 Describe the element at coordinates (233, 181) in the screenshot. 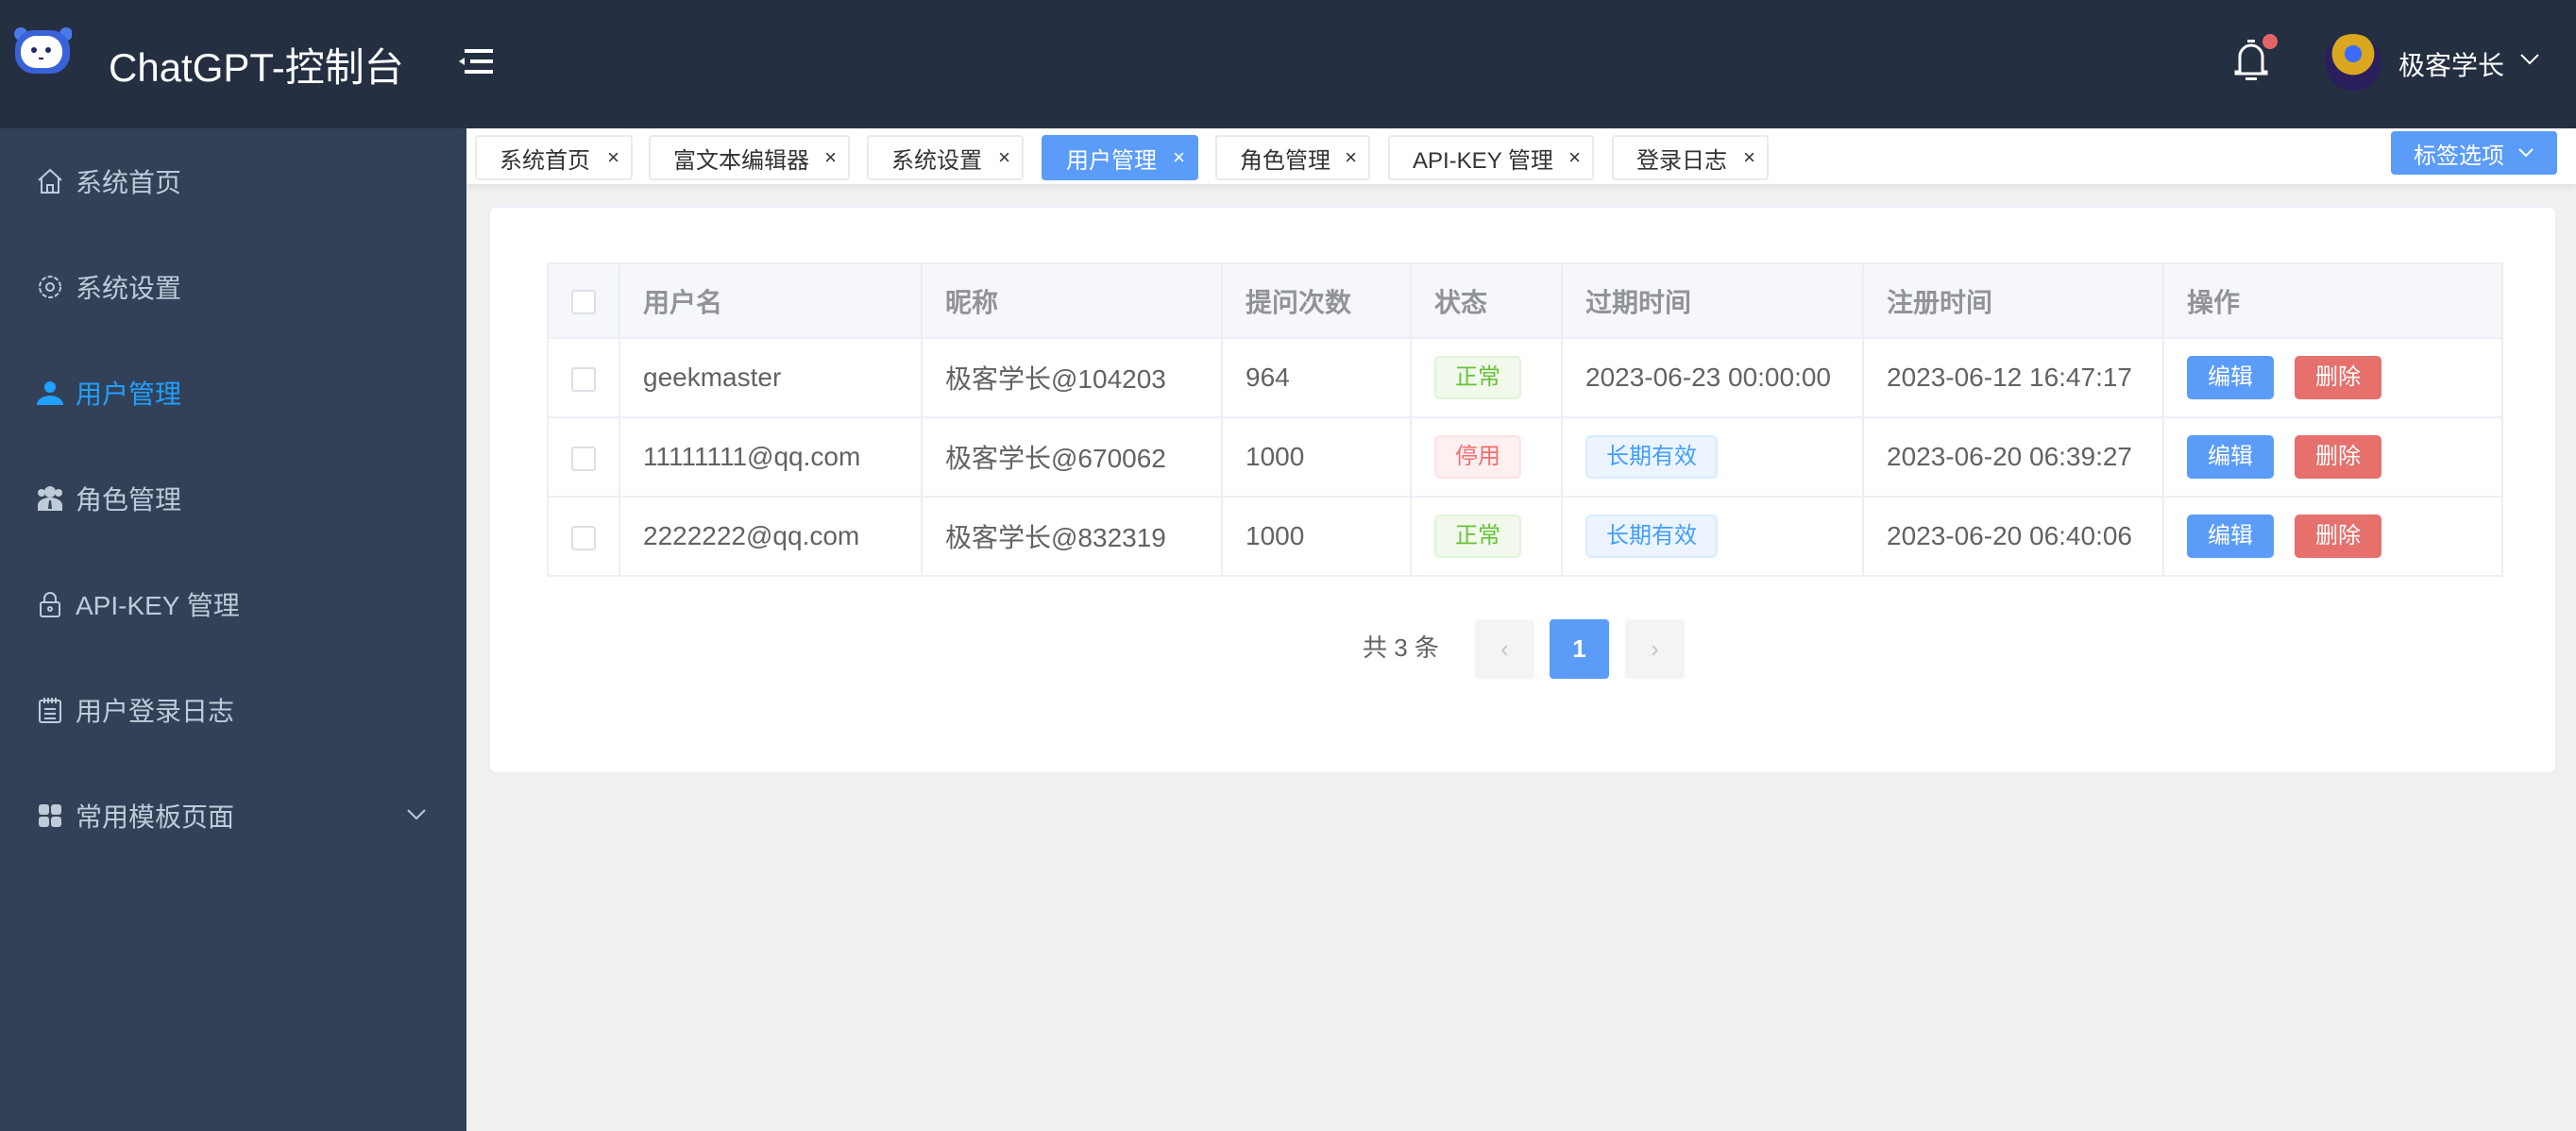

I see `sidebar-item-home: 系统首页` at that location.